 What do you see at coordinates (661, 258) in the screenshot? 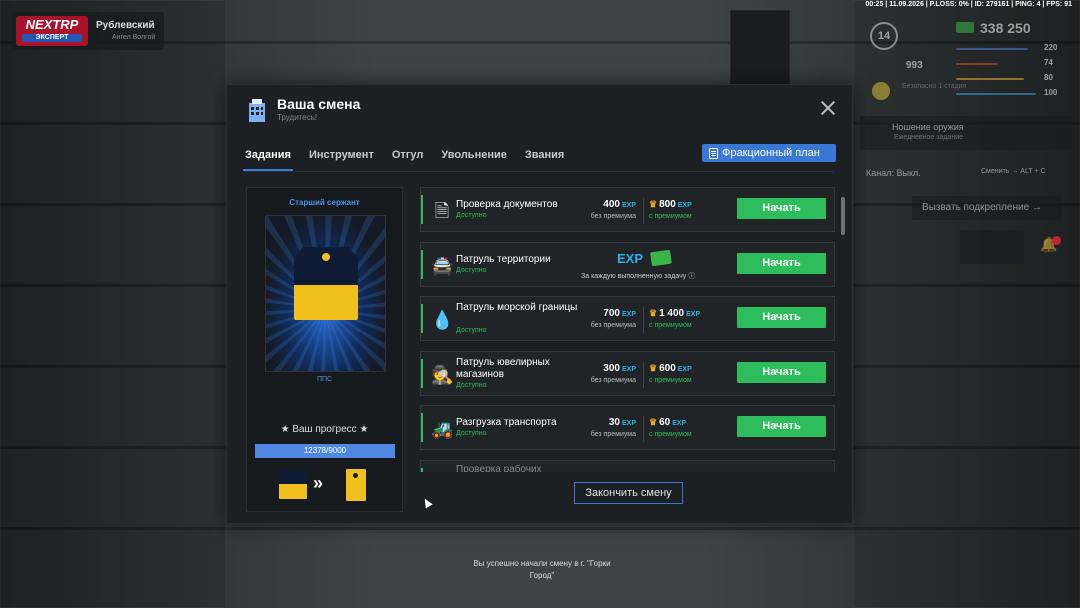
I see `cash-icon` at bounding box center [661, 258].